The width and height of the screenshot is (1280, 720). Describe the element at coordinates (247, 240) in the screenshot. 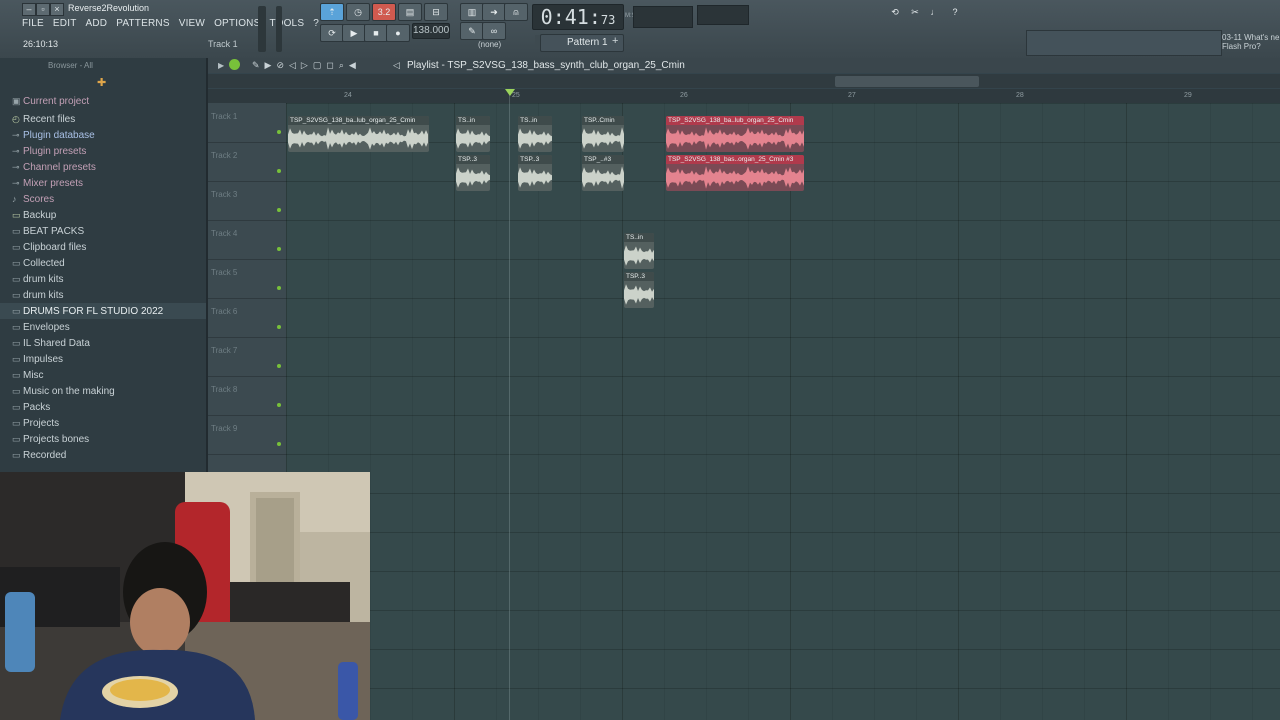

I see `track-header: Track 4` at that location.